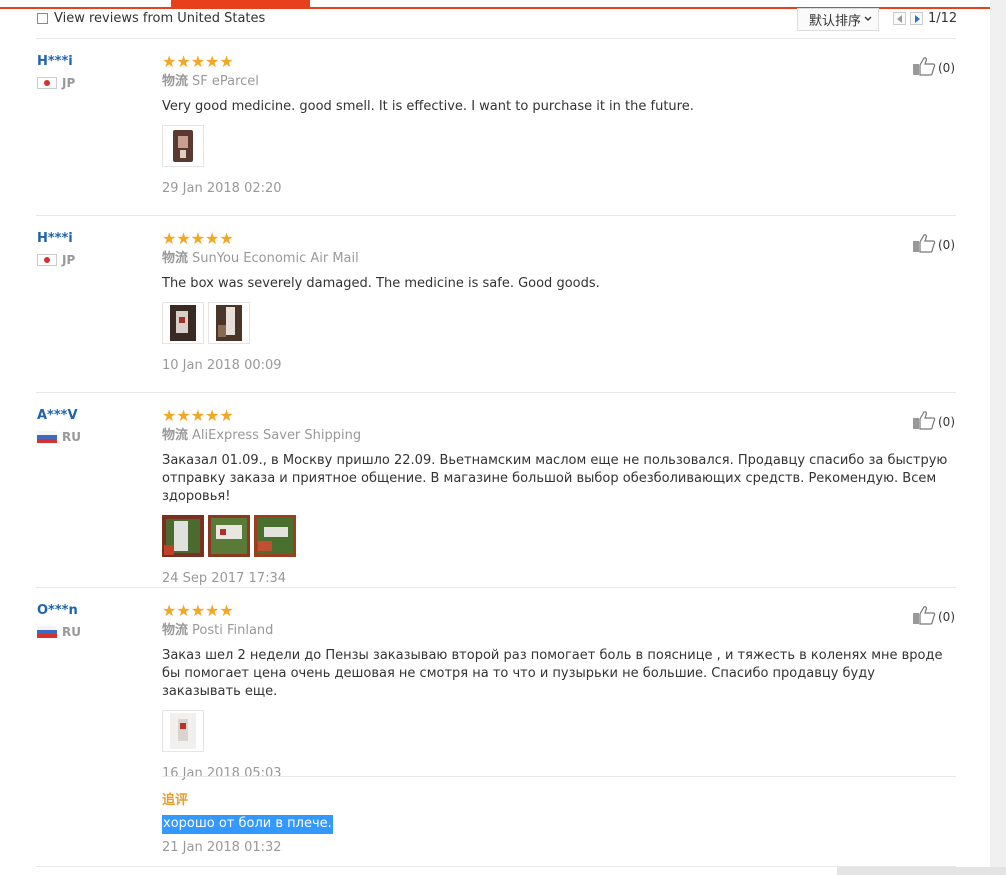 The width and height of the screenshot is (1006, 875). I want to click on review-date: 16 Jan 2018 05:03, so click(222, 773).